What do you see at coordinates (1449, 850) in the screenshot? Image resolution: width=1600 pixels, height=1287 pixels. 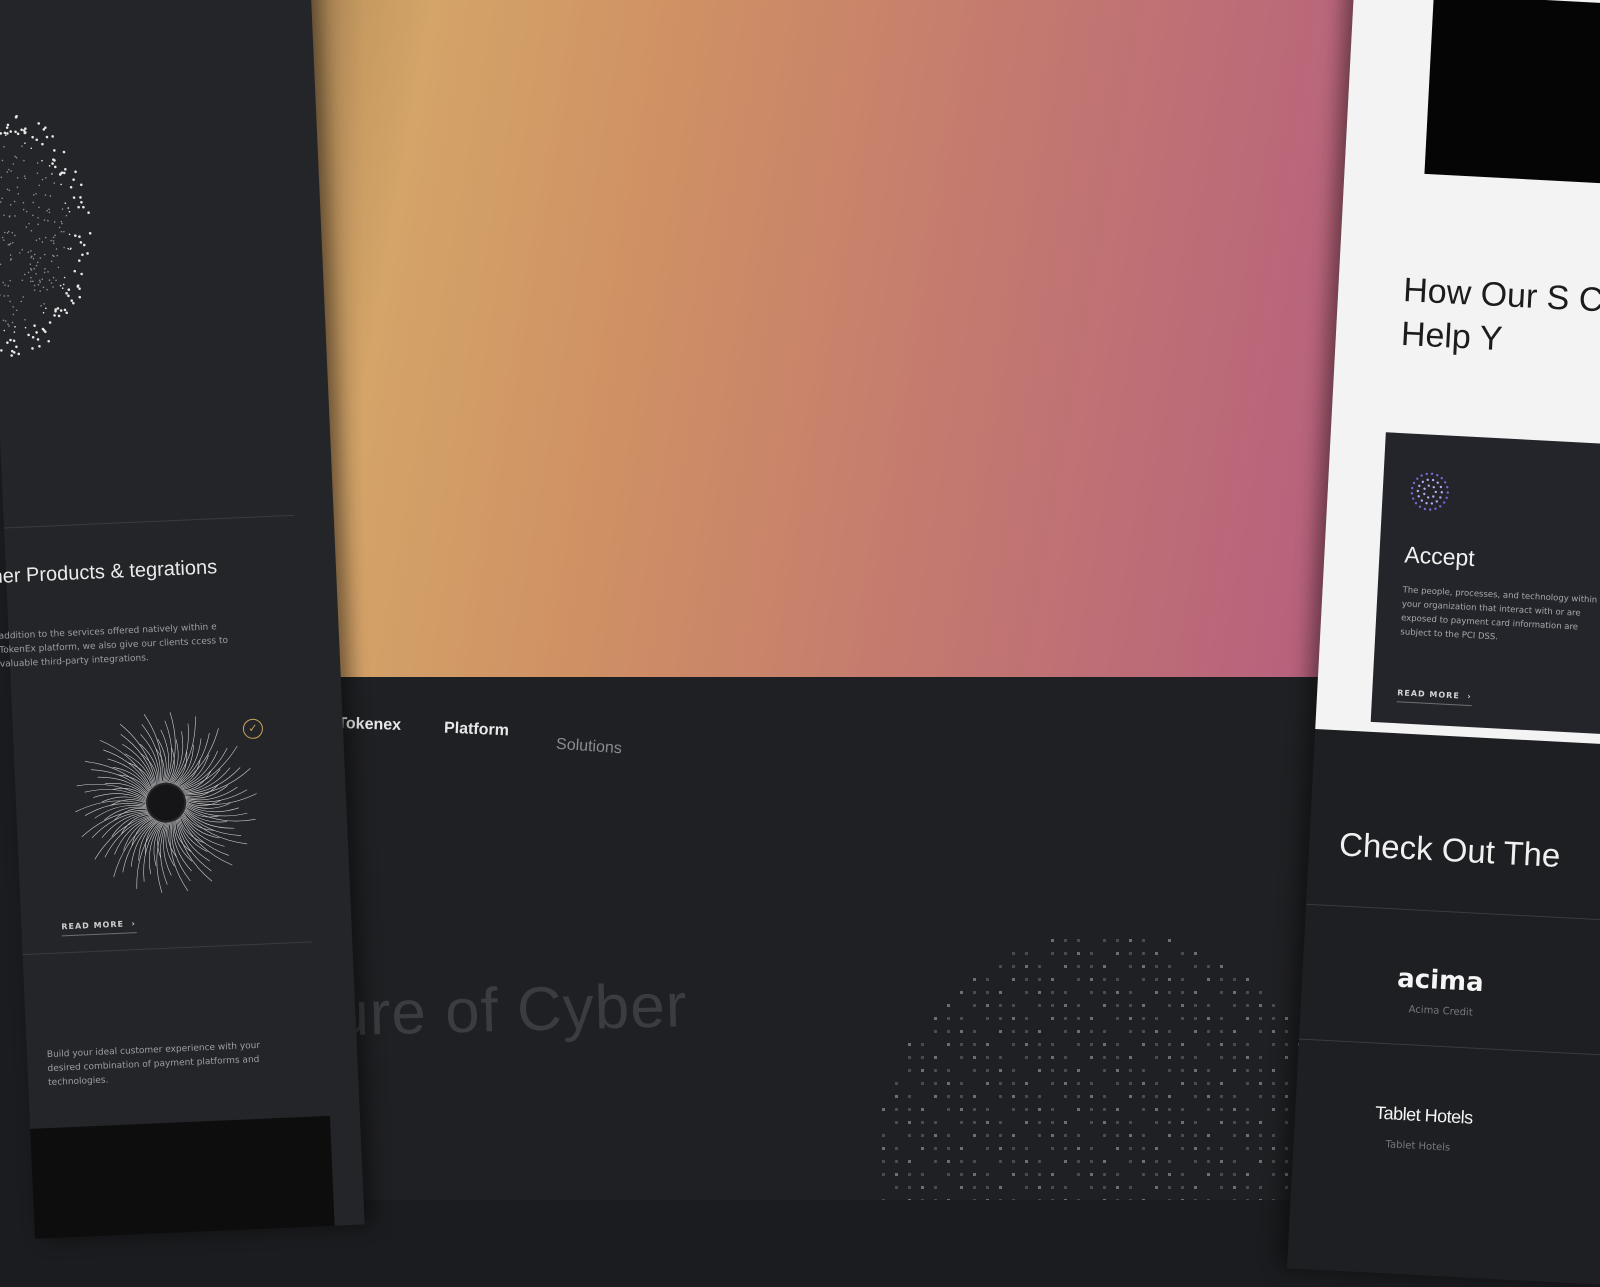 I see `section-title: Check Out The` at bounding box center [1449, 850].